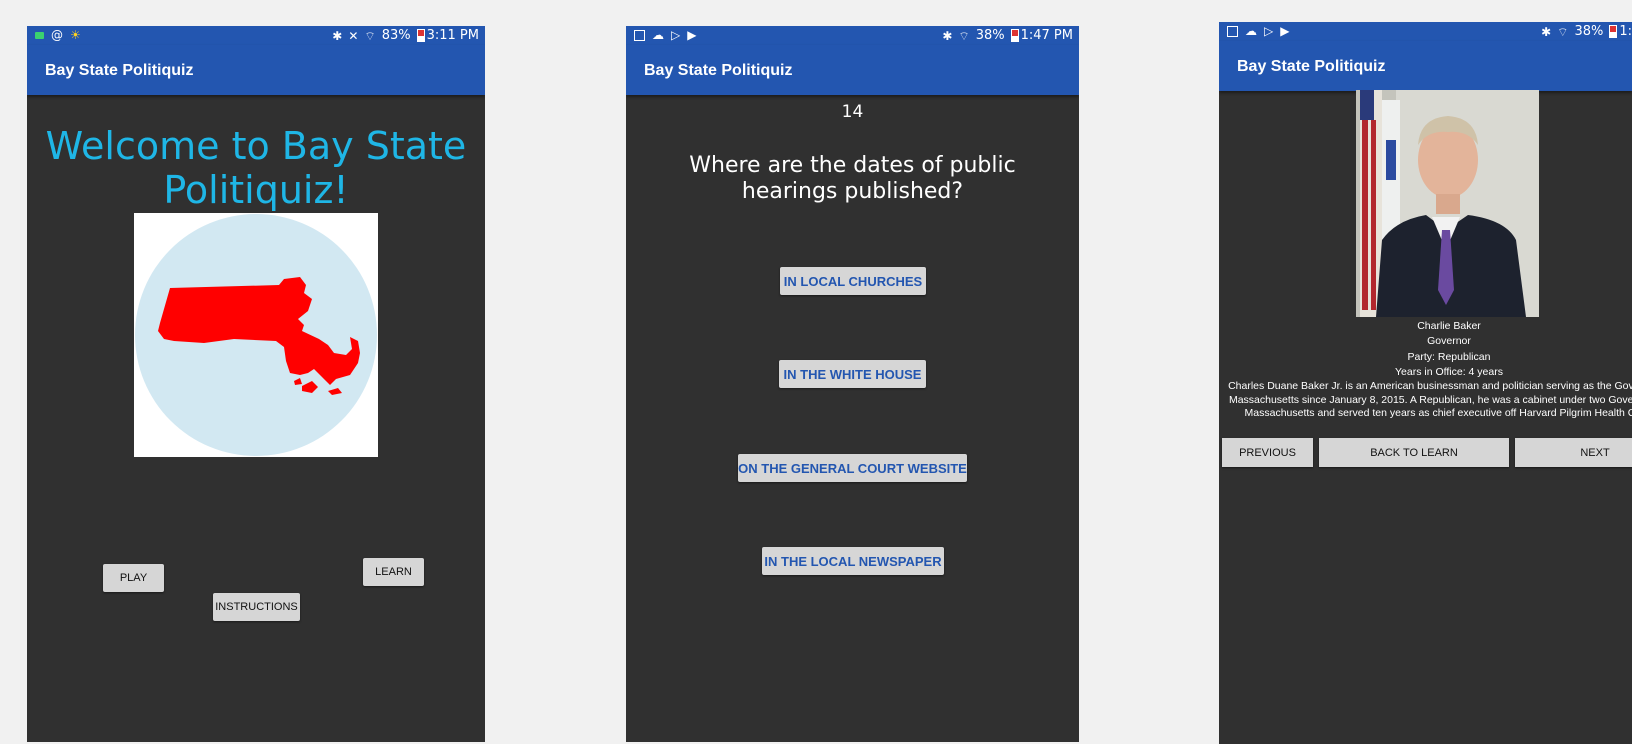 The image size is (1632, 744). Describe the element at coordinates (75, 35) in the screenshot. I see `sun-icon: ☀` at that location.